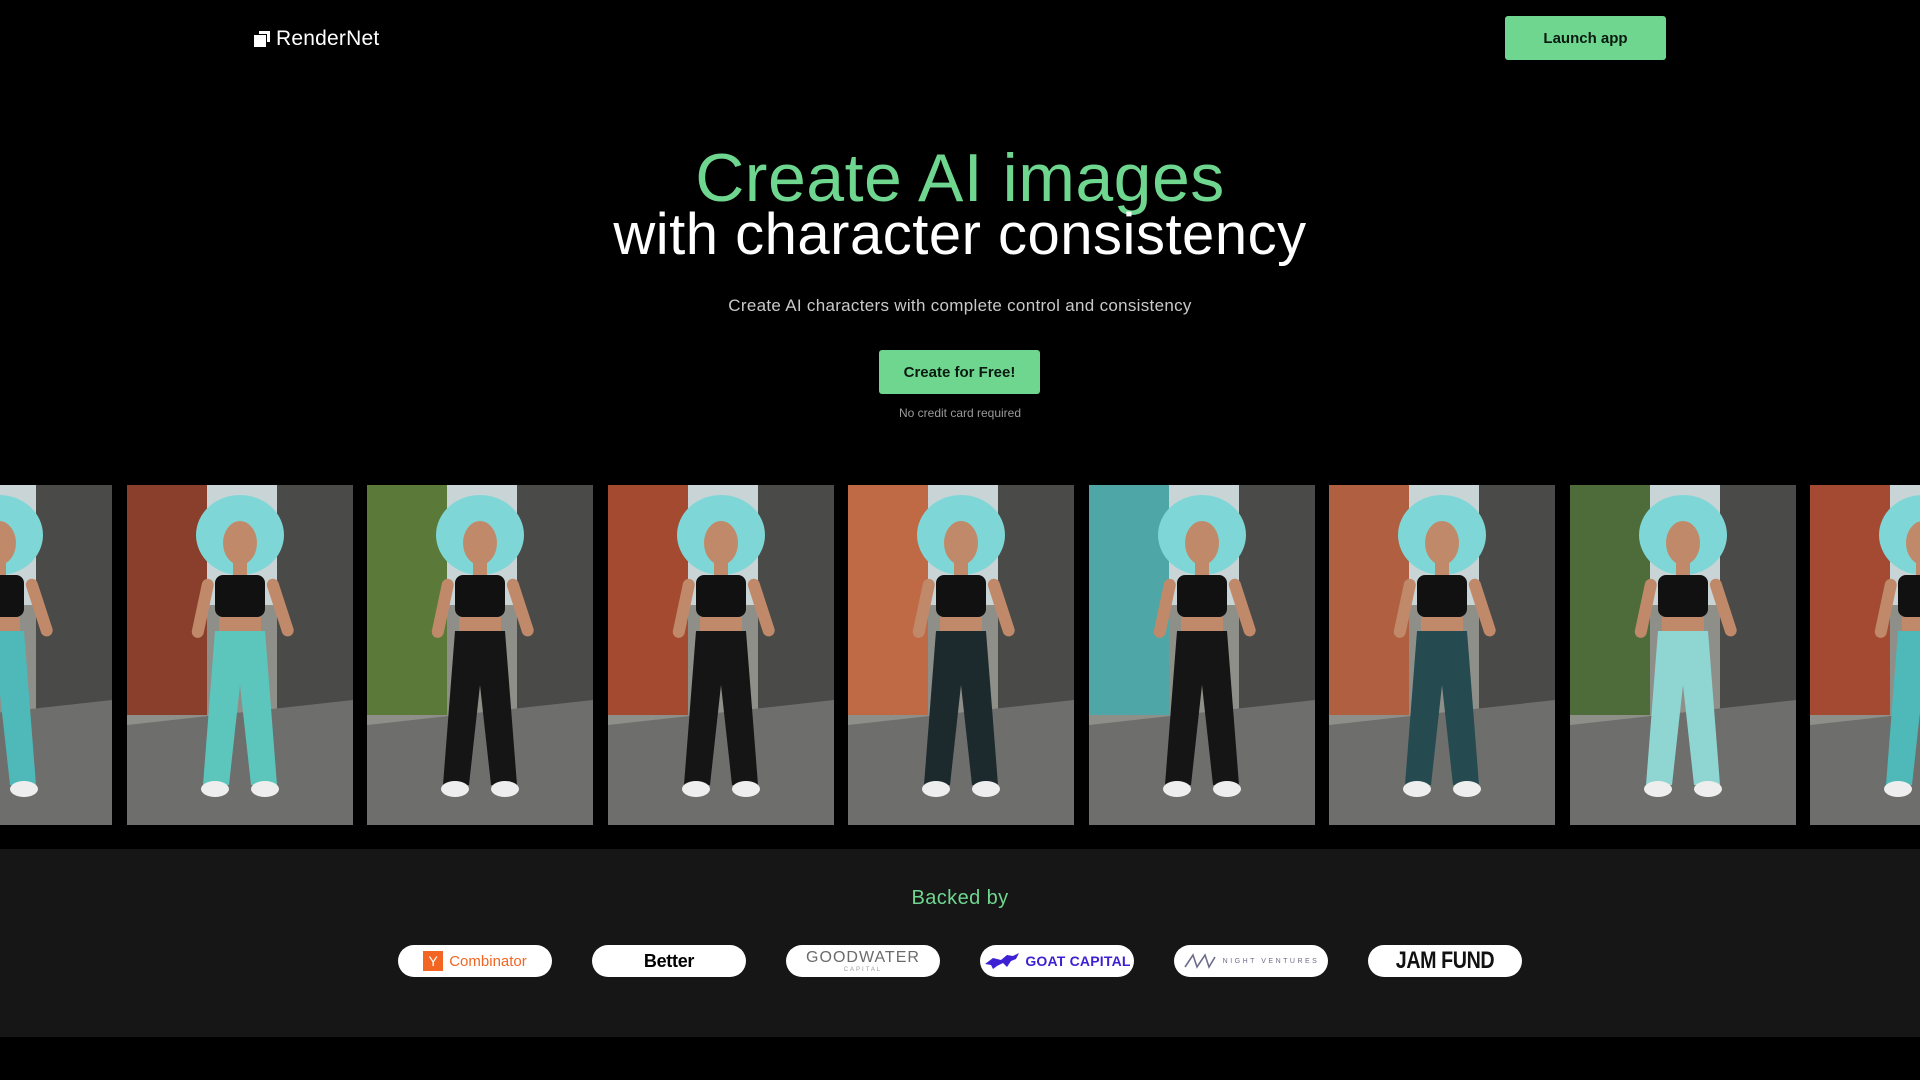  What do you see at coordinates (1585, 38) in the screenshot?
I see `launch-app-button: Launch app` at bounding box center [1585, 38].